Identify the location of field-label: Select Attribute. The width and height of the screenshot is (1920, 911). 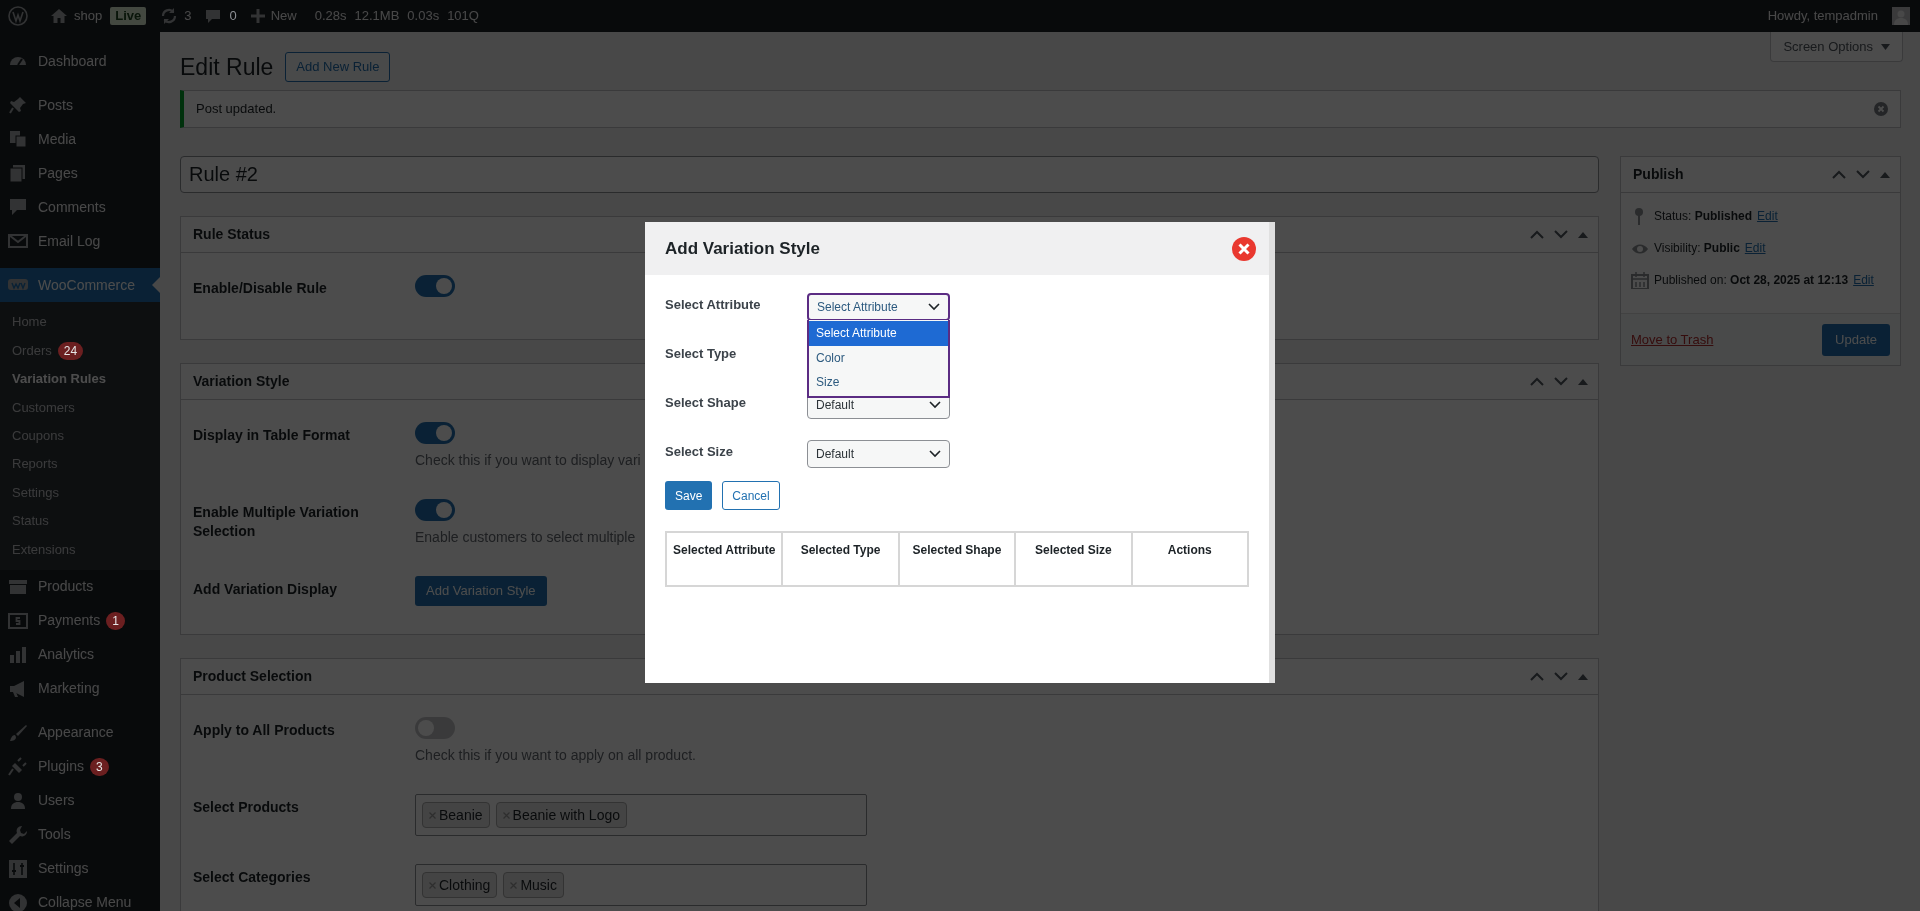
(713, 305).